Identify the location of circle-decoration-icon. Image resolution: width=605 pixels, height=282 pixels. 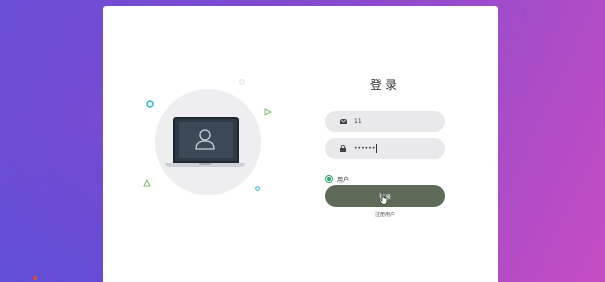
(150, 104).